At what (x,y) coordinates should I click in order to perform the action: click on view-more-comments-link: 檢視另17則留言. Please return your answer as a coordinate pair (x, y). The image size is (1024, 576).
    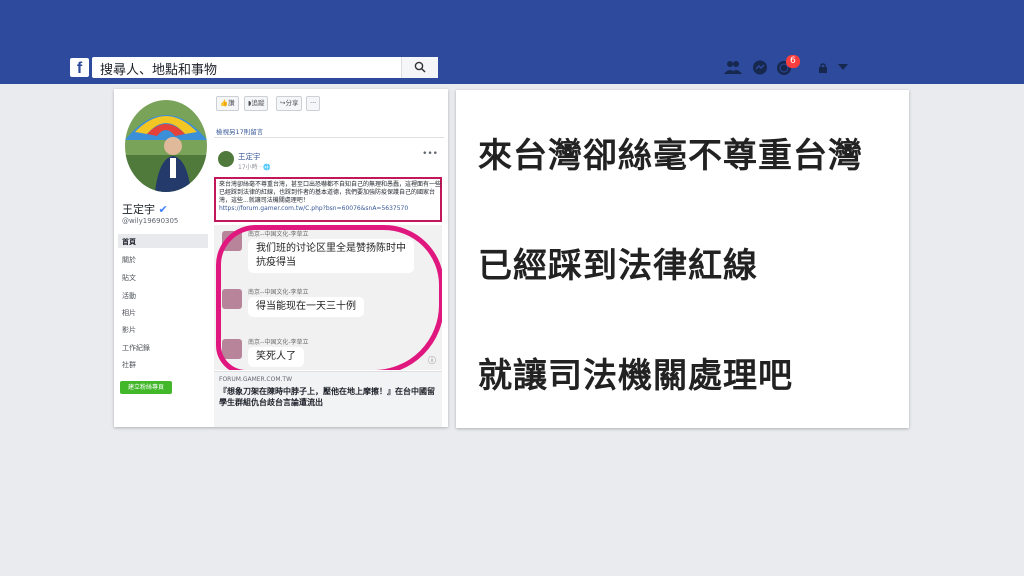
    Looking at the image, I should click on (239, 131).